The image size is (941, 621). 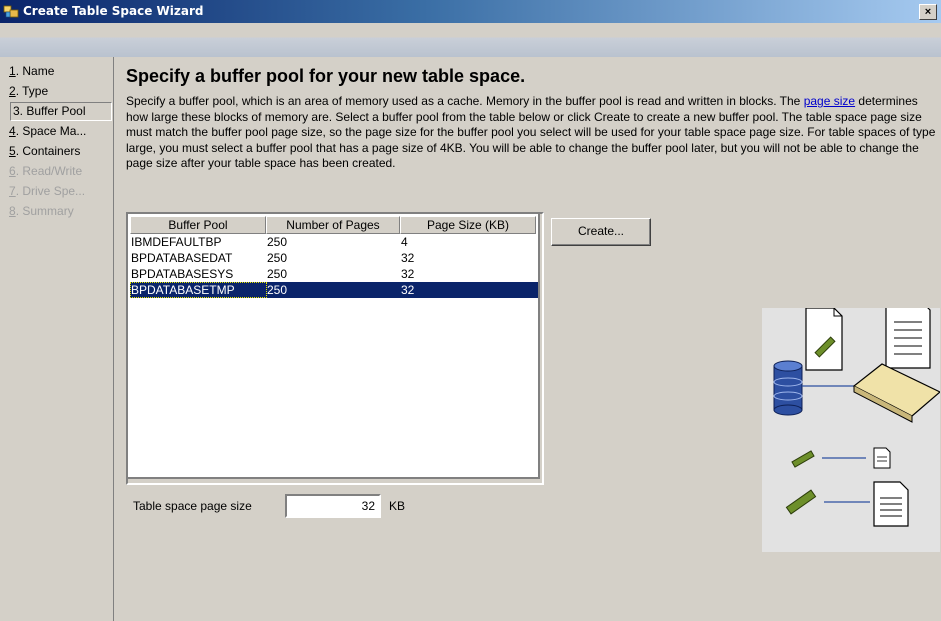 I want to click on database-icon, so click(x=788, y=388).